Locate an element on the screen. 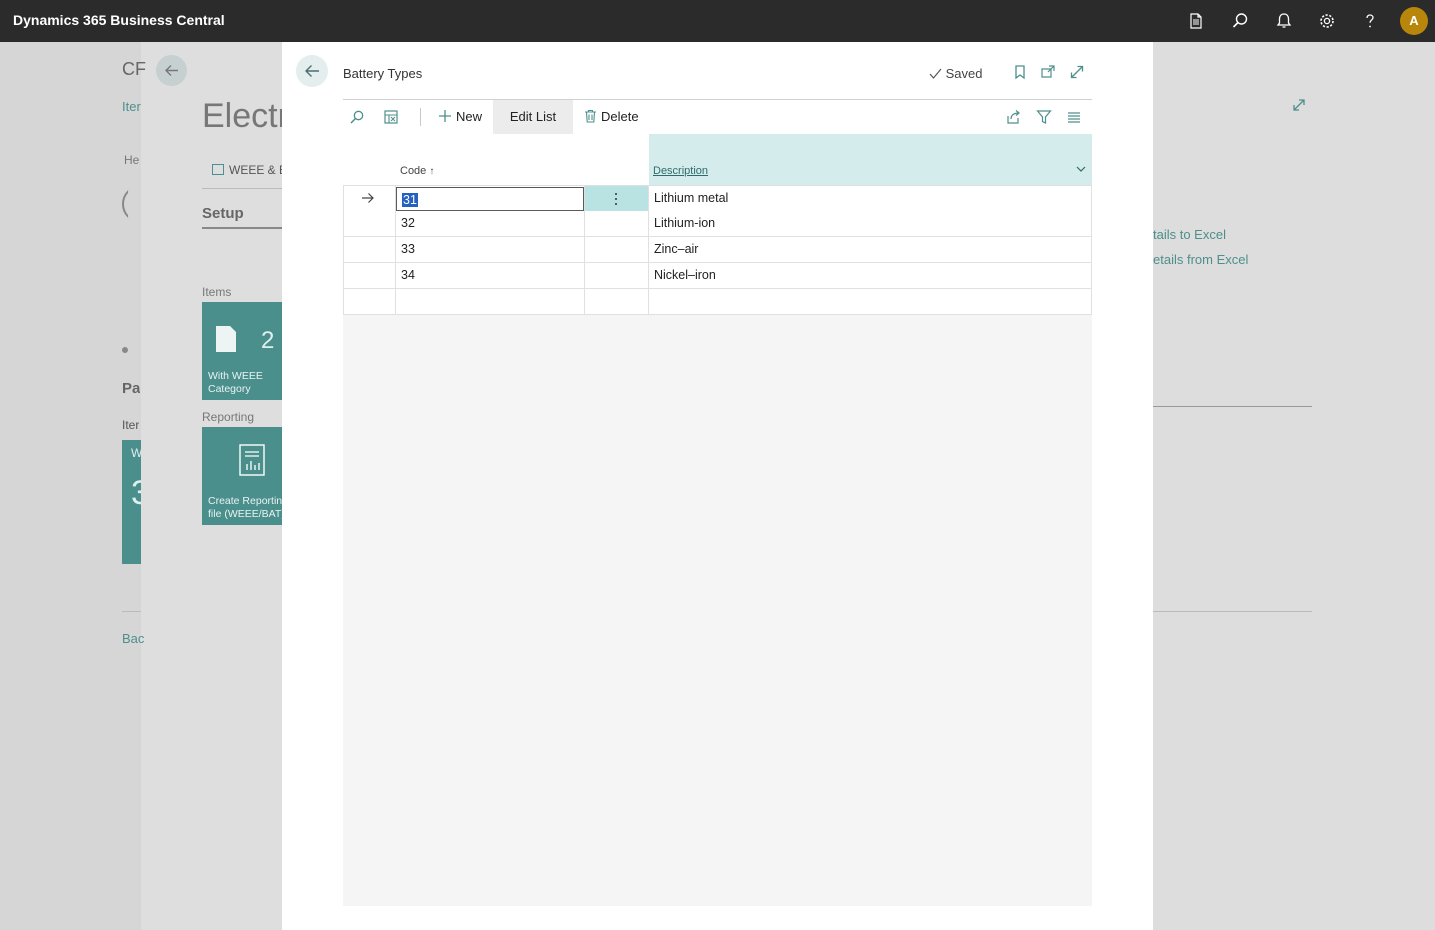 This screenshot has width=1435, height=930. back-button is located at coordinates (312, 71).